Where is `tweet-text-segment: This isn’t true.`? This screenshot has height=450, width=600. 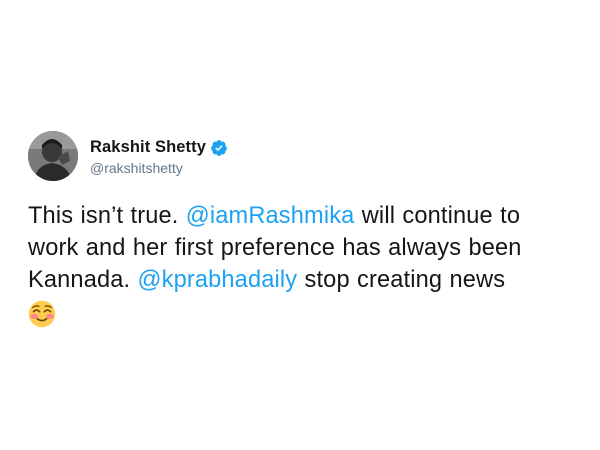
tweet-text-segment: This isn’t true. is located at coordinates (107, 216).